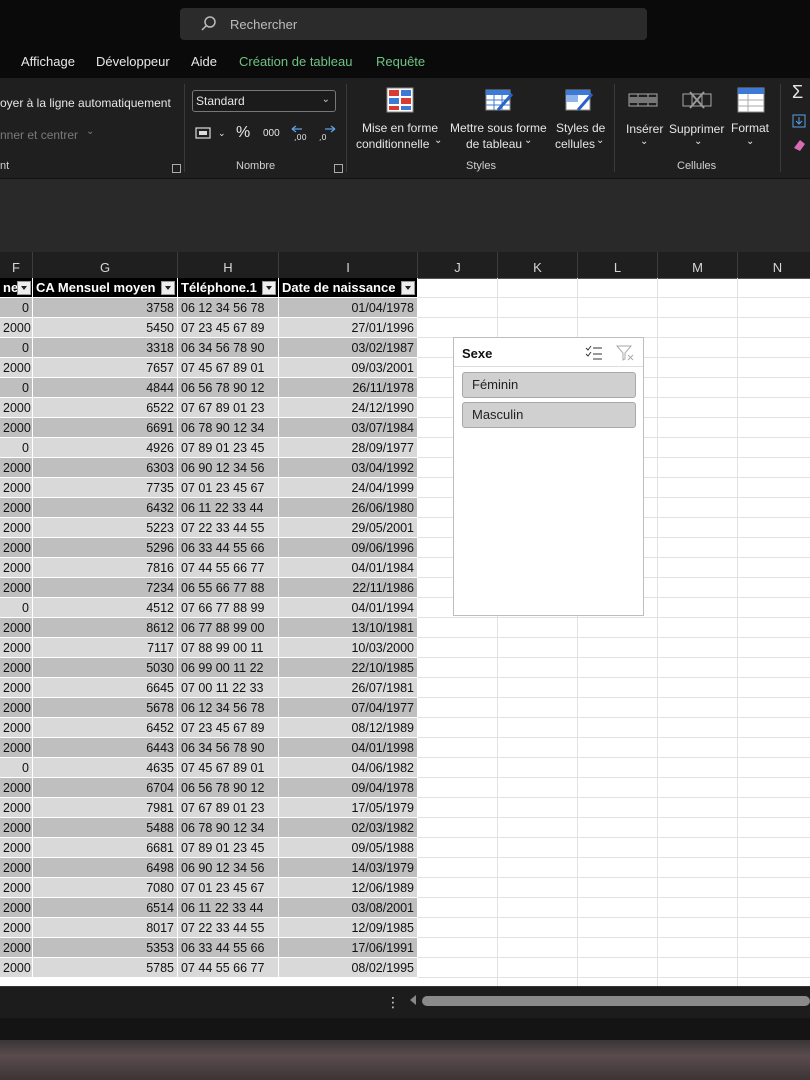  What do you see at coordinates (348, 848) in the screenshot?
I see `table-cell: 09/05/1988` at bounding box center [348, 848].